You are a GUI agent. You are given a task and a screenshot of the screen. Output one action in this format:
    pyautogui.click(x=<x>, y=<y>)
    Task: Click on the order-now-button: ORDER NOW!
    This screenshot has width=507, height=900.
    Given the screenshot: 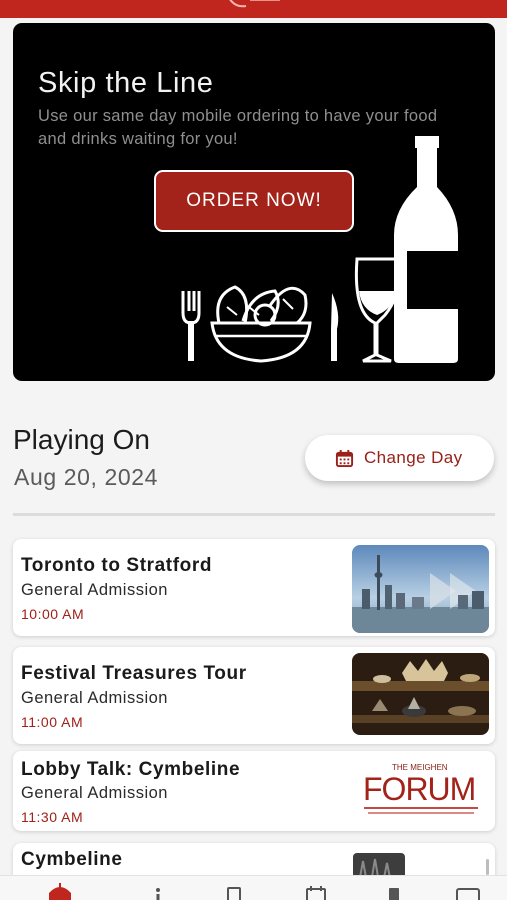 What is the action you would take?
    pyautogui.click(x=254, y=201)
    